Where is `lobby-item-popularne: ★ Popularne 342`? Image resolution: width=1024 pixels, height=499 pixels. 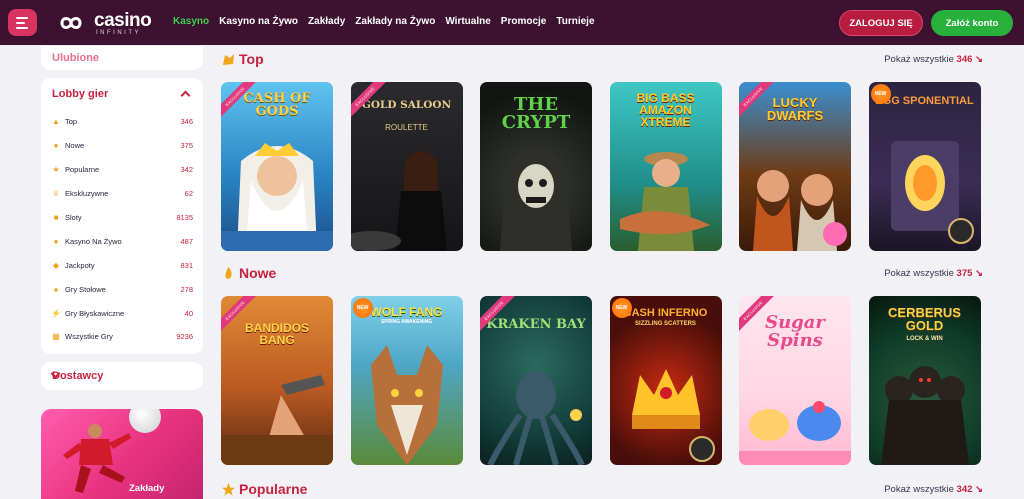 lobby-item-popularne: ★ Popularne 342 is located at coordinates (122, 170).